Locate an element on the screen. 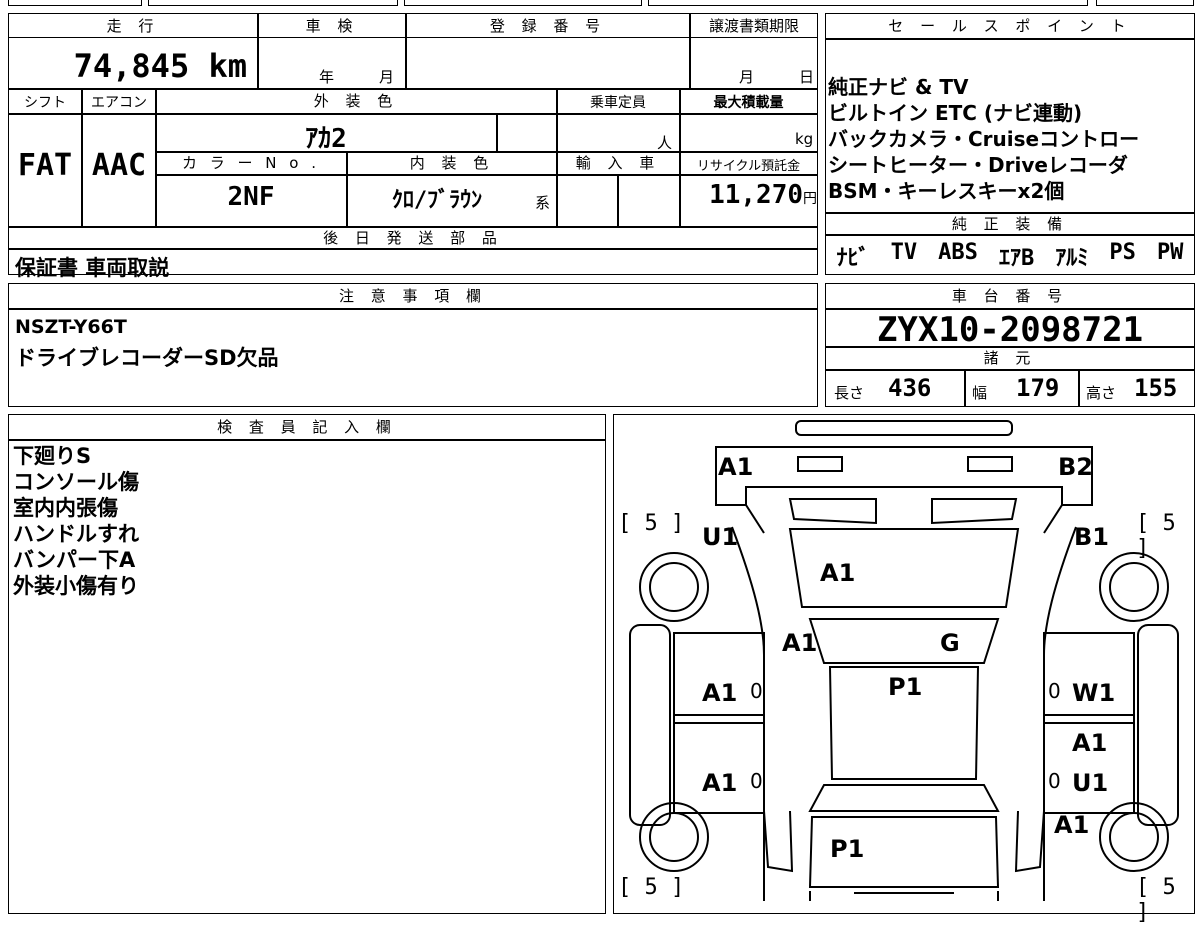 This screenshot has width=1200, height=925. mark-right-front-door: W1 is located at coordinates (1094, 693).